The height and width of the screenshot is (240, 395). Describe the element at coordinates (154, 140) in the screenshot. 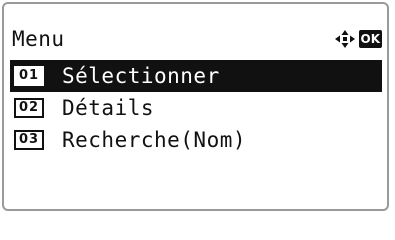

I see `menu-item-label: Recherche(Nom)` at that location.